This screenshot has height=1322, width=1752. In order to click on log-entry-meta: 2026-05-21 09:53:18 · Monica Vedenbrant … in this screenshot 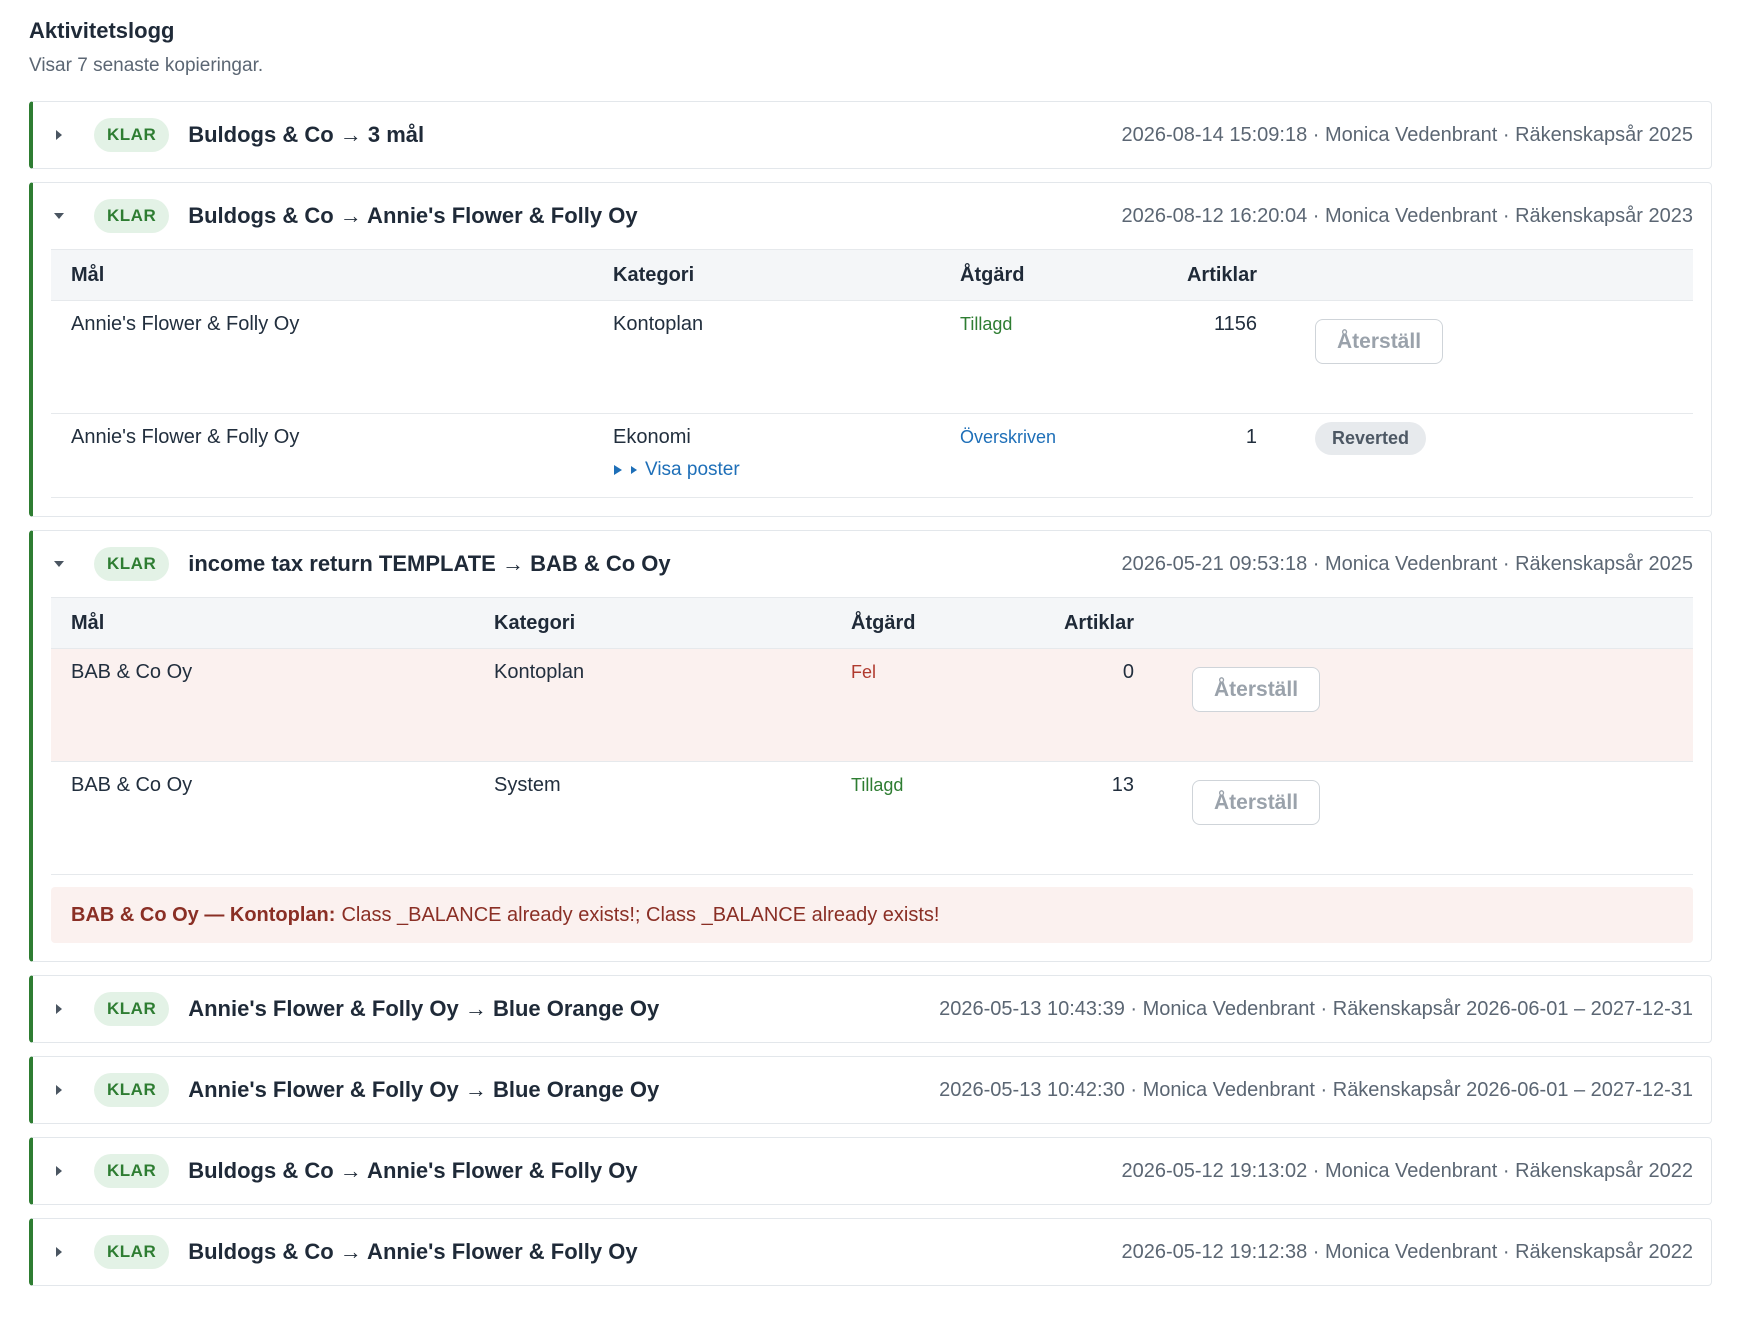, I will do `click(1407, 563)`.